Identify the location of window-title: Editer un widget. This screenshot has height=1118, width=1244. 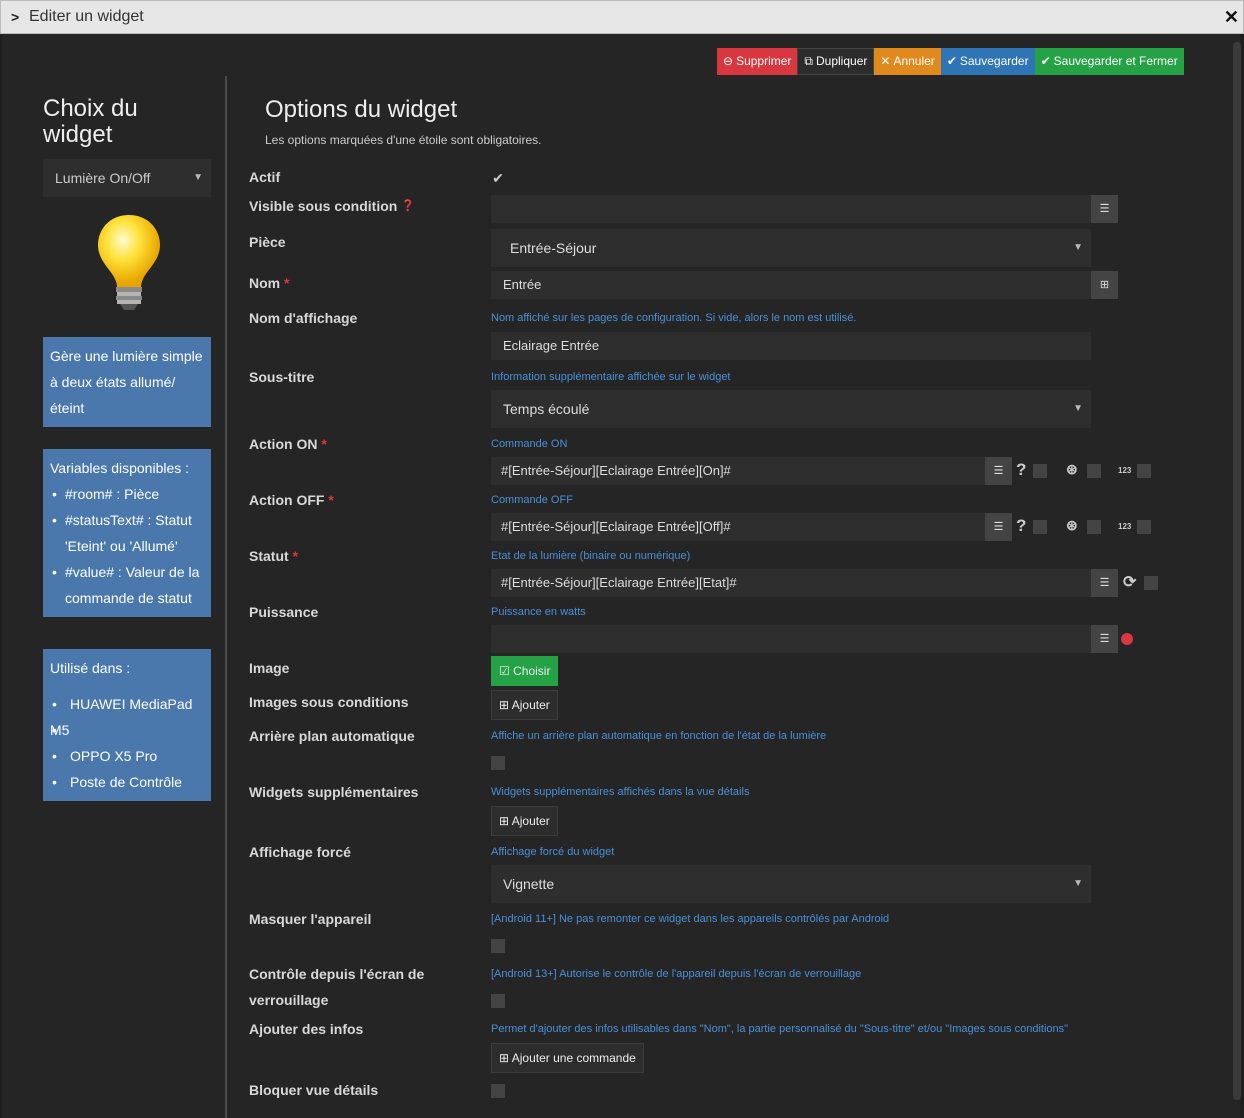
(86, 16).